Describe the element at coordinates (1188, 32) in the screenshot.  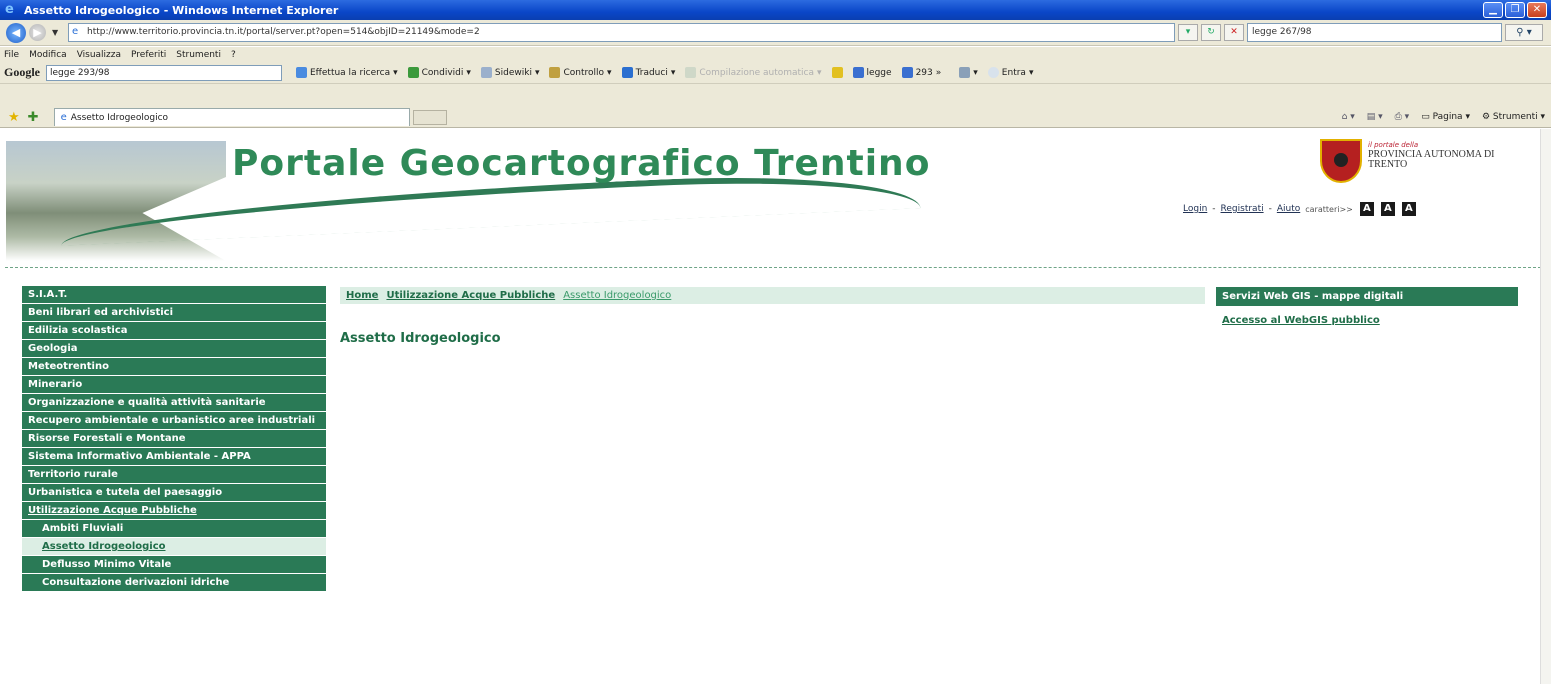
I see `compat-view-button: ▾` at that location.